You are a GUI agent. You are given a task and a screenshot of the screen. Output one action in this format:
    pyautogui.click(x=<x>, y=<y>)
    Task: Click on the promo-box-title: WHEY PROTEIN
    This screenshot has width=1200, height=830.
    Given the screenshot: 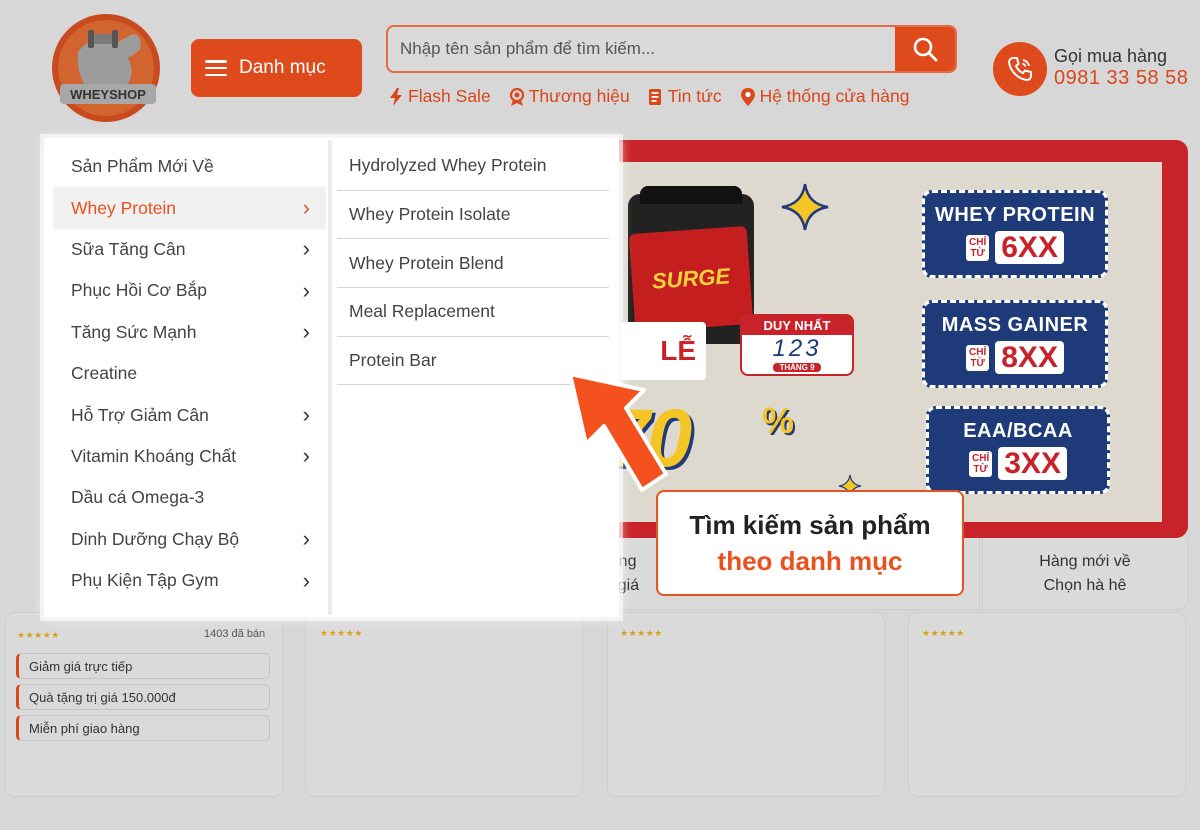 What is the action you would take?
    pyautogui.click(x=1015, y=215)
    